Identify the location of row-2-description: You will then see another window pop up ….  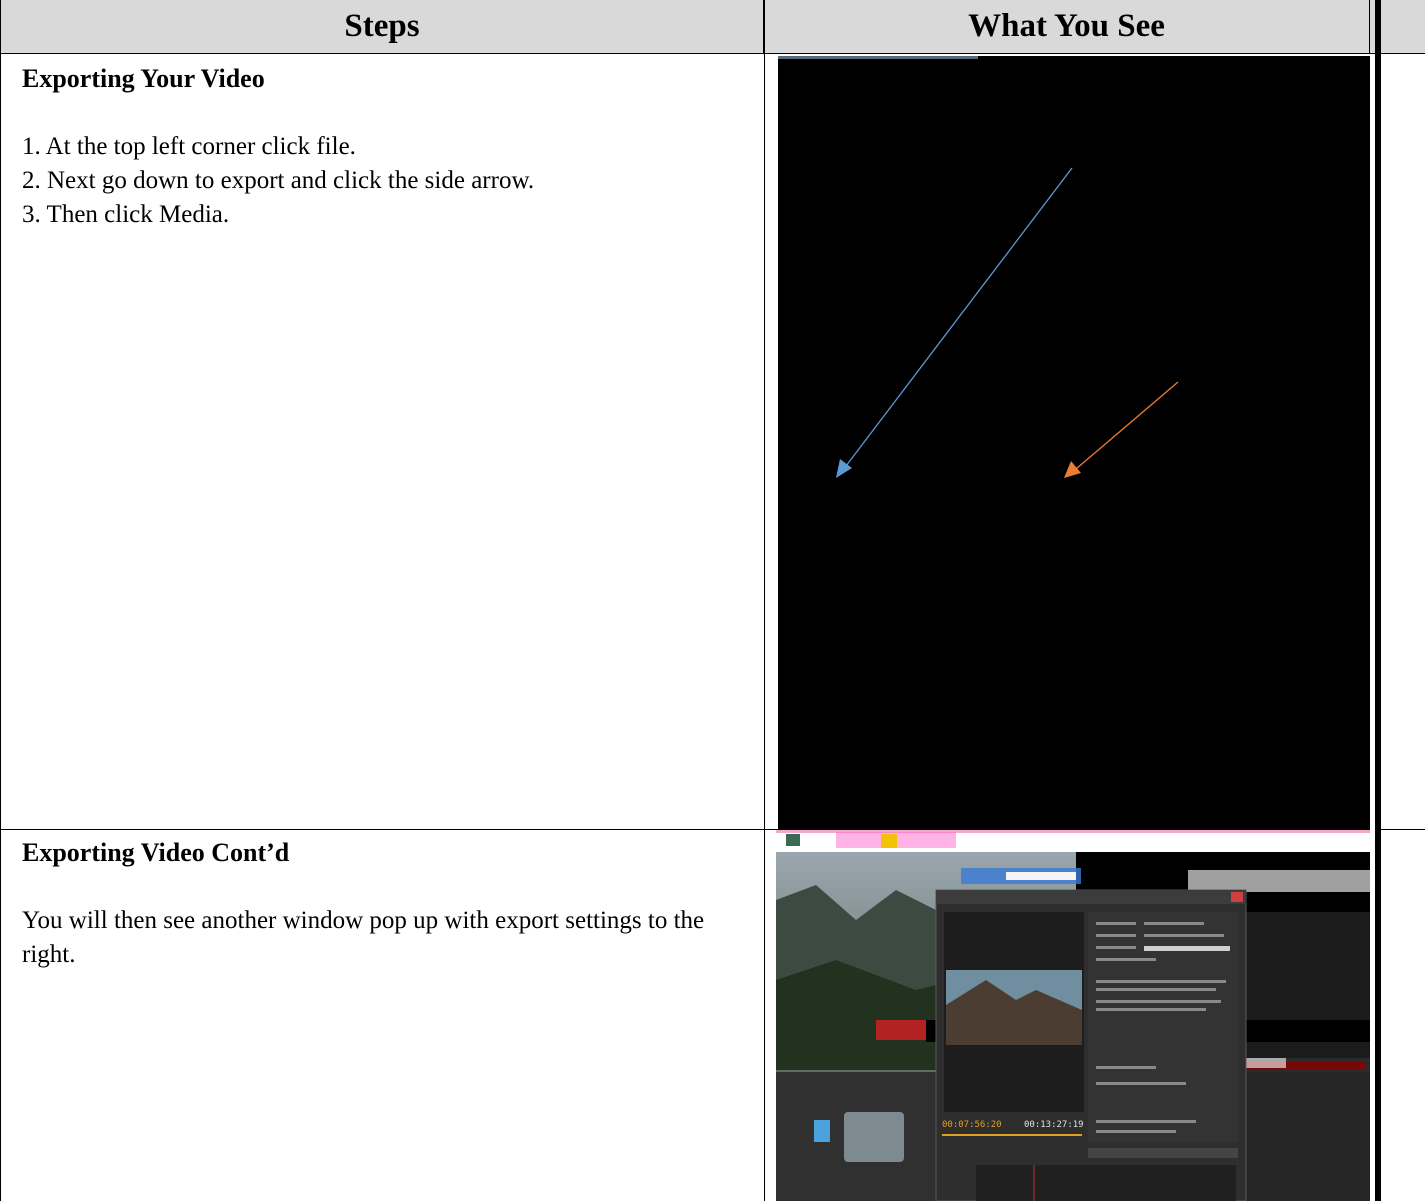
(363, 937).